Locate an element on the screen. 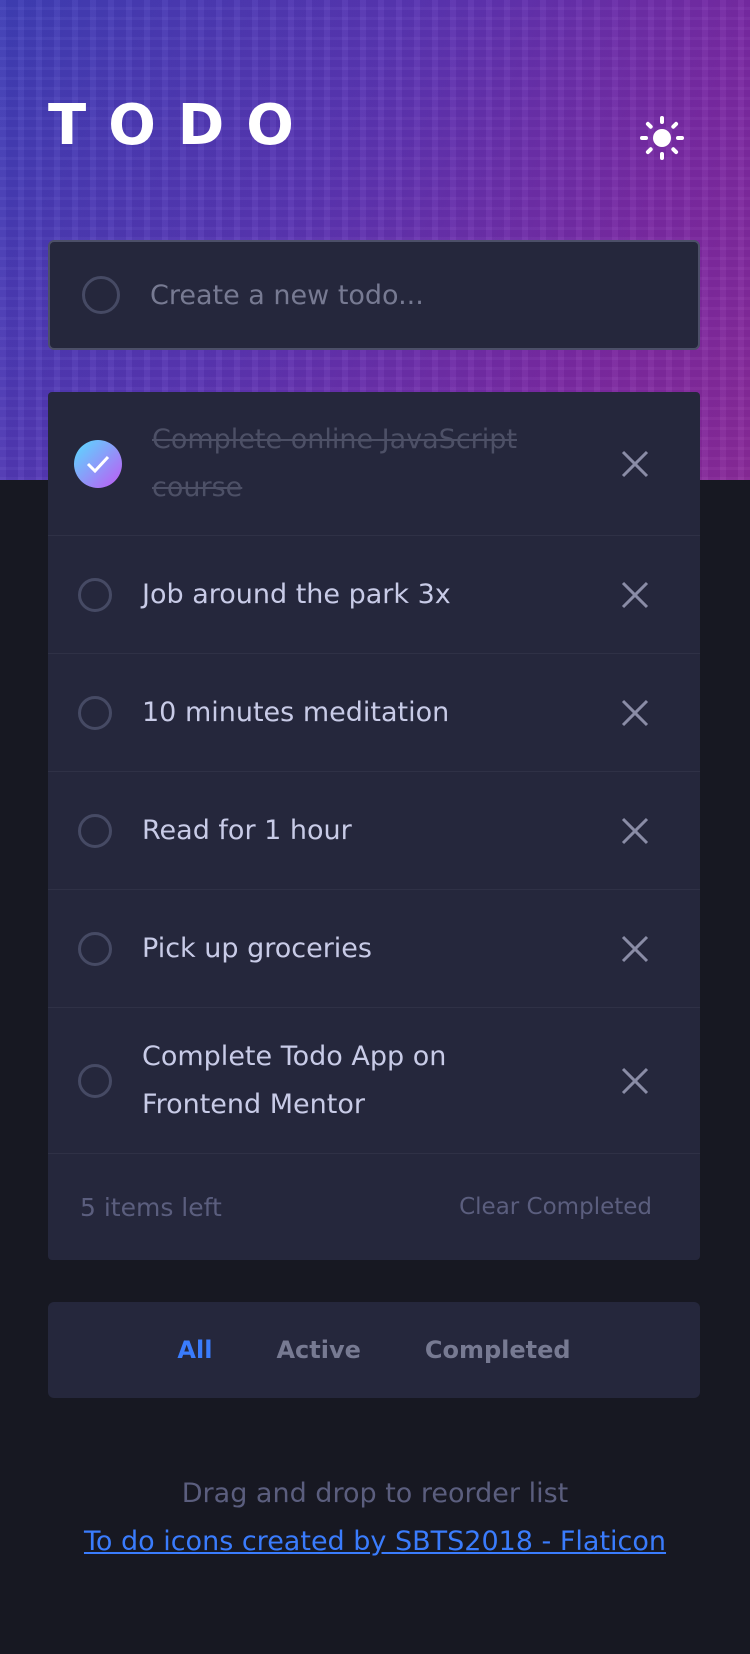 The image size is (750, 1654). todo-item: 10 minutes meditation is located at coordinates (374, 713).